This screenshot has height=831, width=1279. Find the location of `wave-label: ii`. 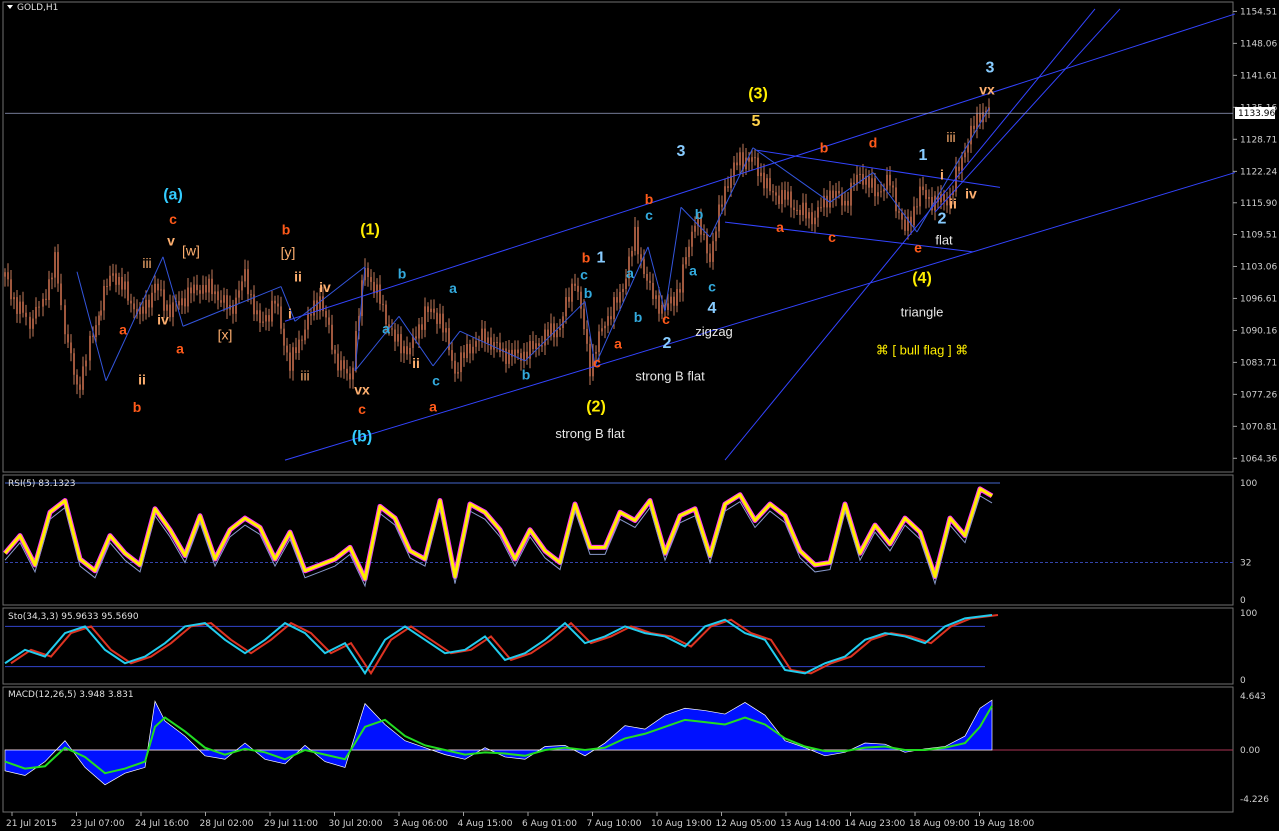

wave-label: ii is located at coordinates (953, 204).